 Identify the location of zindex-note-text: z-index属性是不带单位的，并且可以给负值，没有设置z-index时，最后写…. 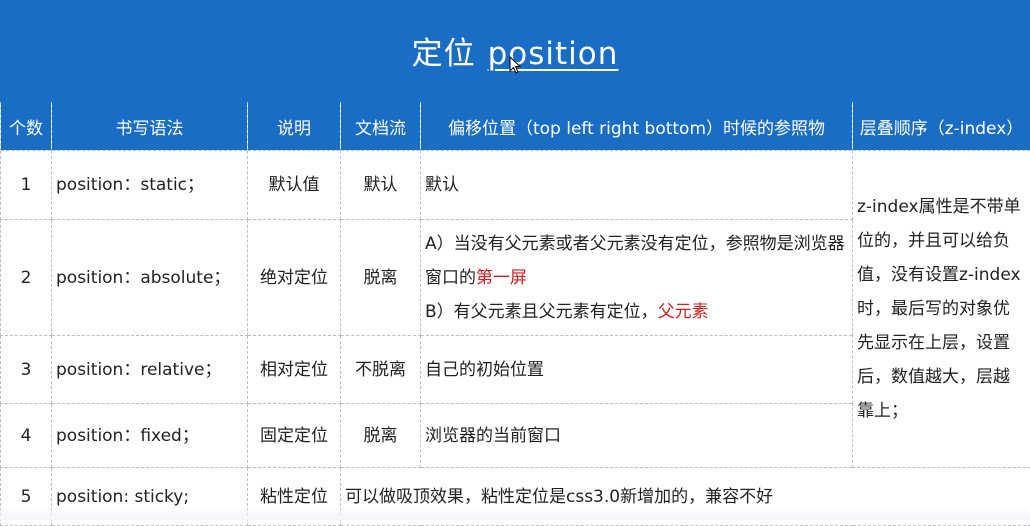
(939, 309).